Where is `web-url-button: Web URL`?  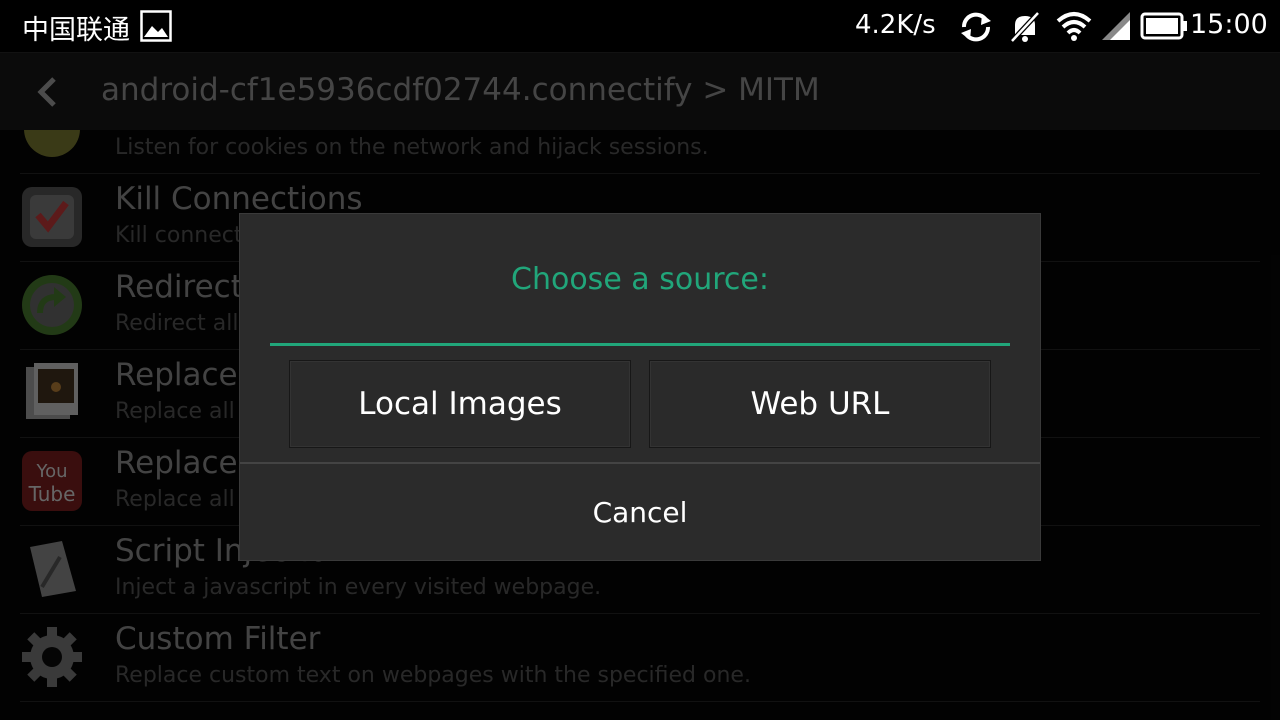 web-url-button: Web URL is located at coordinates (820, 404).